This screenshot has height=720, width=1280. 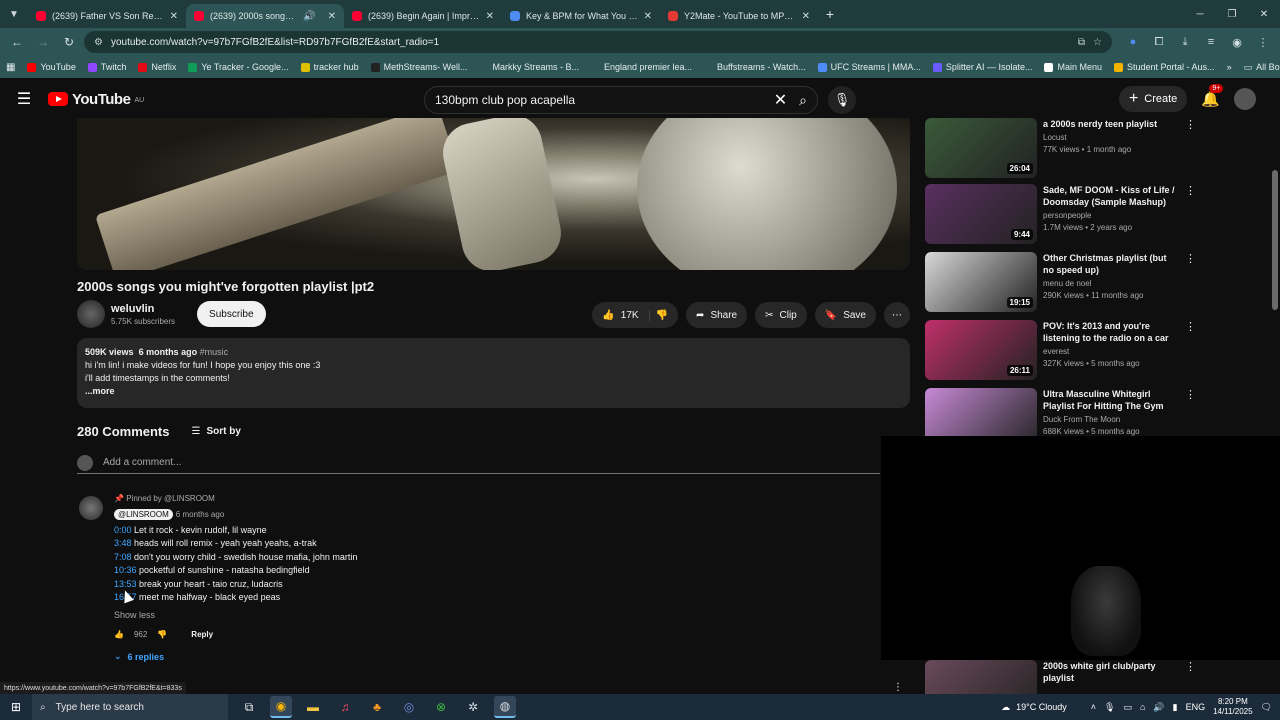 What do you see at coordinates (1175, 707) in the screenshot?
I see `battery-icon: ▮` at bounding box center [1175, 707].